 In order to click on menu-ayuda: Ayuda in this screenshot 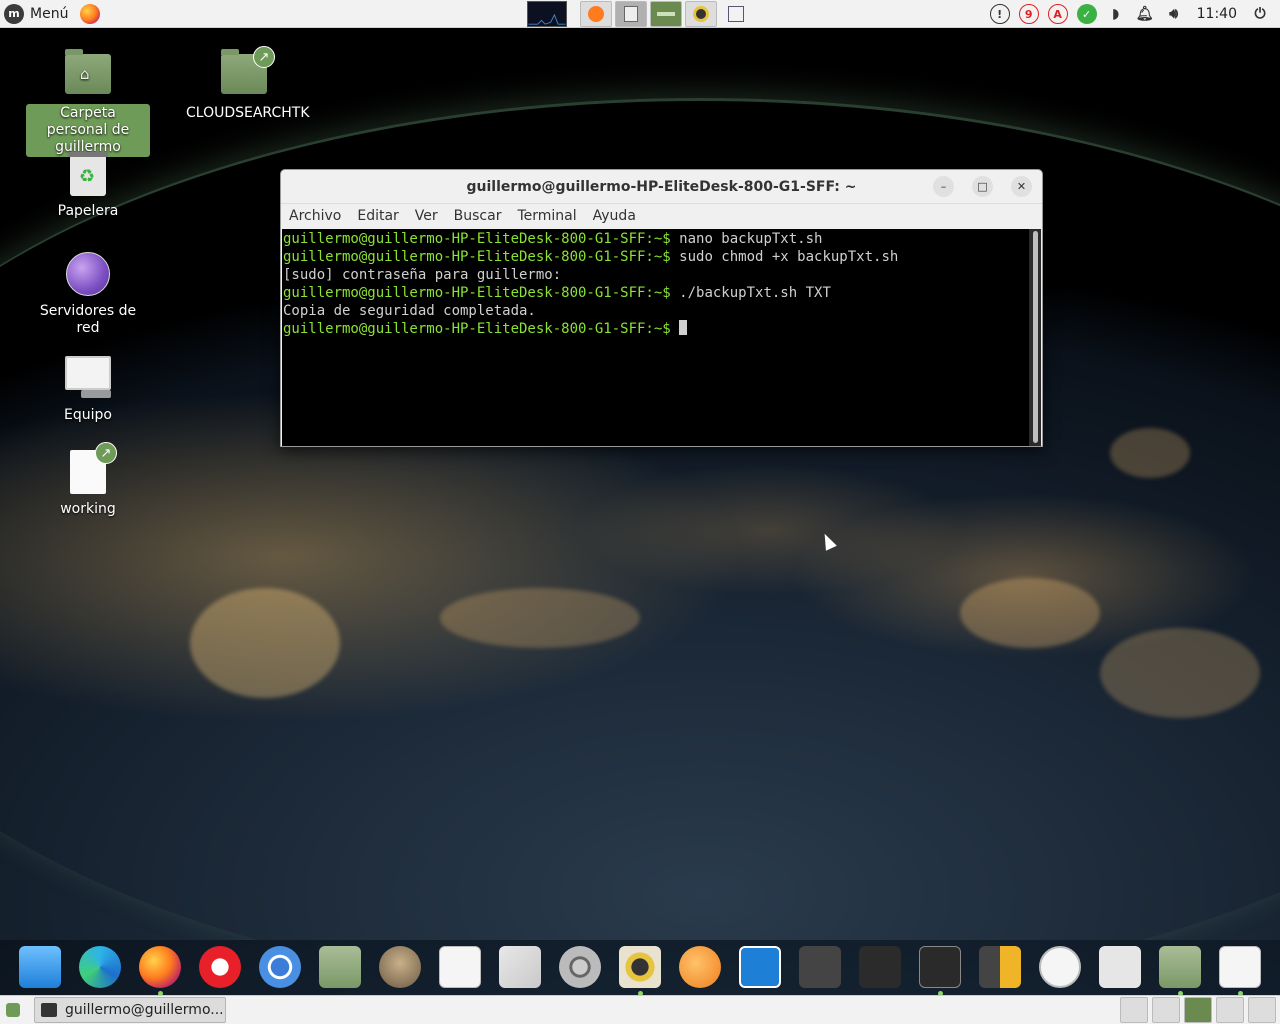, I will do `click(614, 216)`.